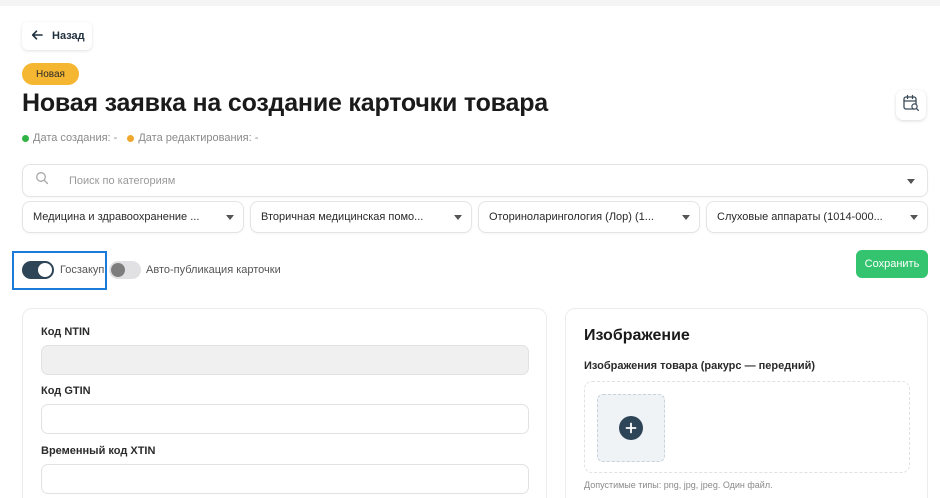  I want to click on upload-dropzone, so click(747, 427).